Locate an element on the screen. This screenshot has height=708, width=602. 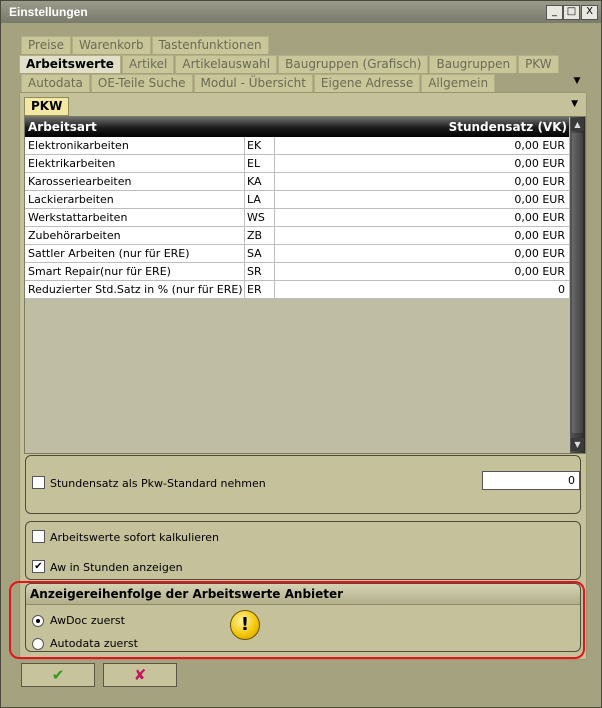
tab-arbeitswerte: Arbeitswerte is located at coordinates (70, 64).